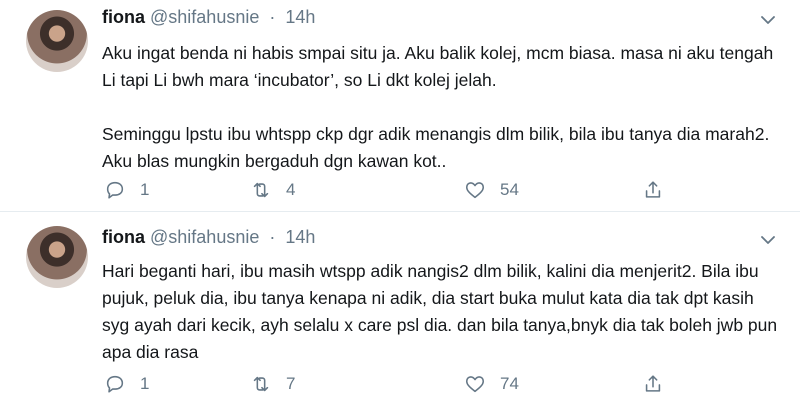 The image size is (800, 405). Describe the element at coordinates (509, 189) in the screenshot. I see `like-count: 54` at that location.